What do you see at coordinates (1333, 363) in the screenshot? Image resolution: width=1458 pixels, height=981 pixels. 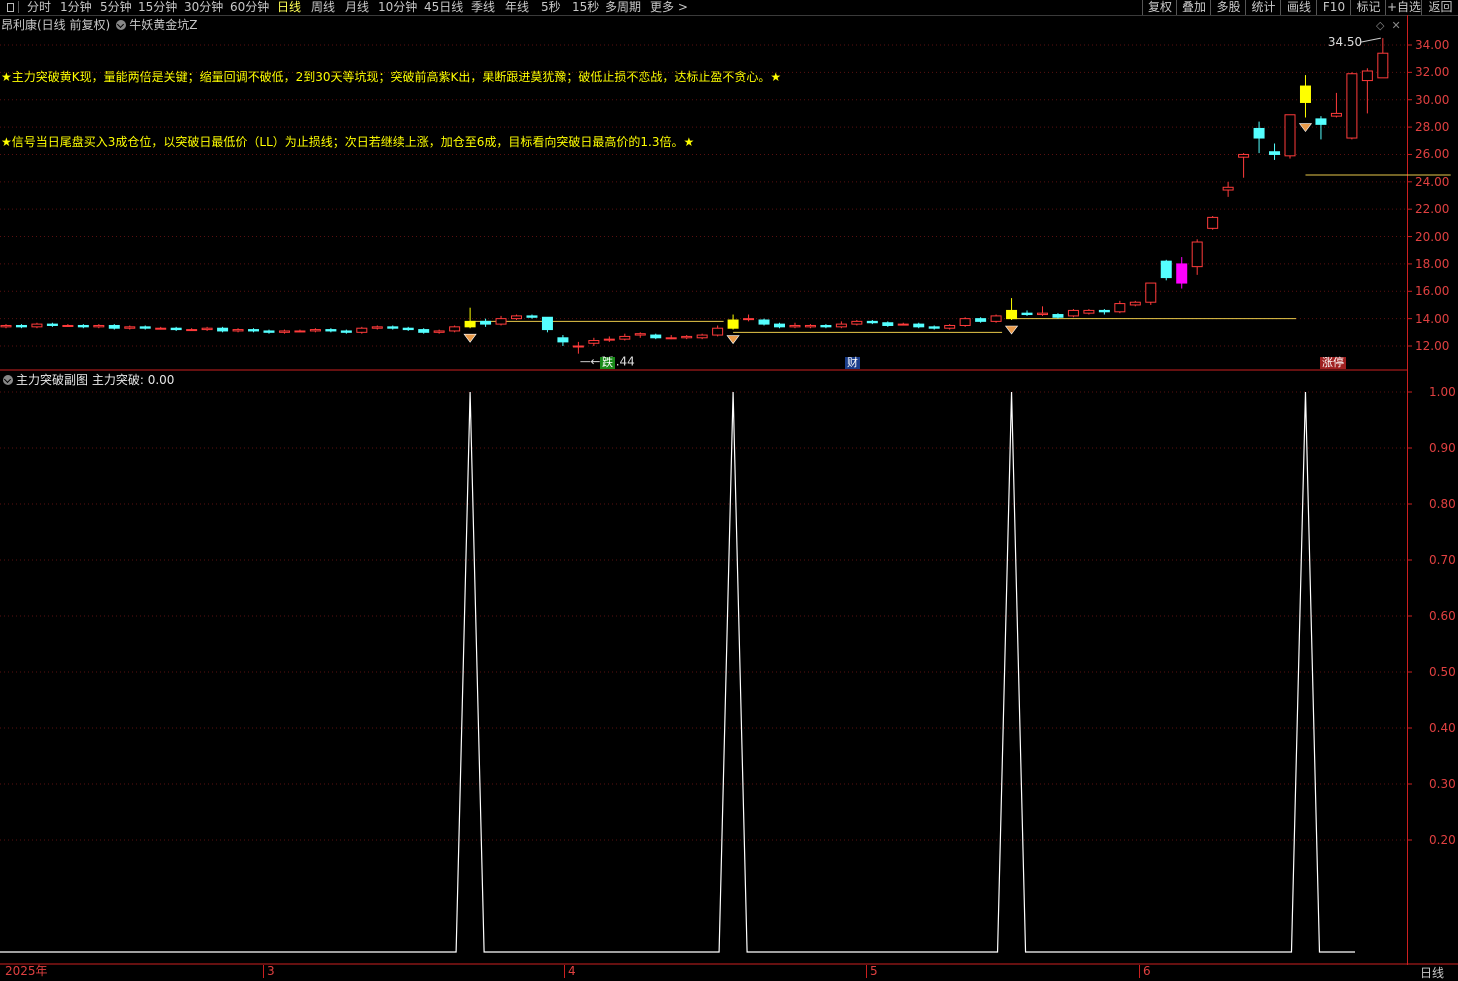 I see `event-tag: 涨停` at bounding box center [1333, 363].